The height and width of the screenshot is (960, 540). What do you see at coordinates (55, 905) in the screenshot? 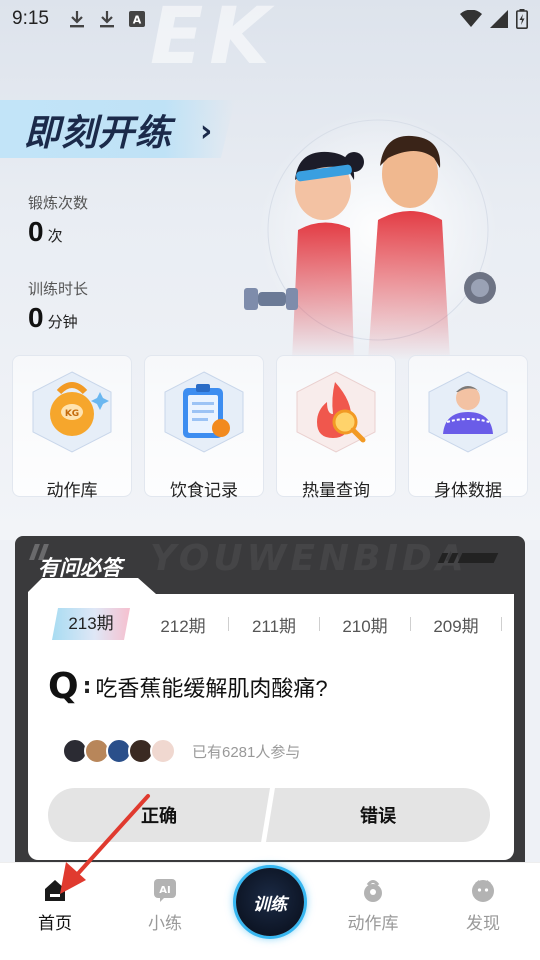
I see `nav-home: 首页` at bounding box center [55, 905].